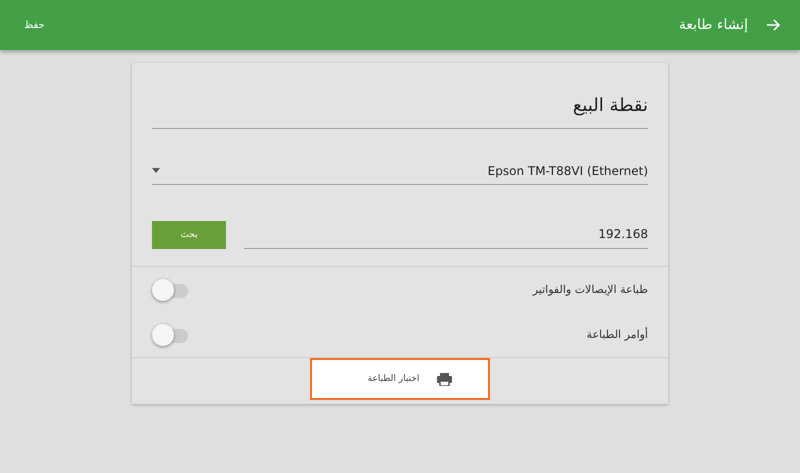 This screenshot has height=473, width=800. What do you see at coordinates (444, 379) in the screenshot?
I see `printer-icon` at bounding box center [444, 379].